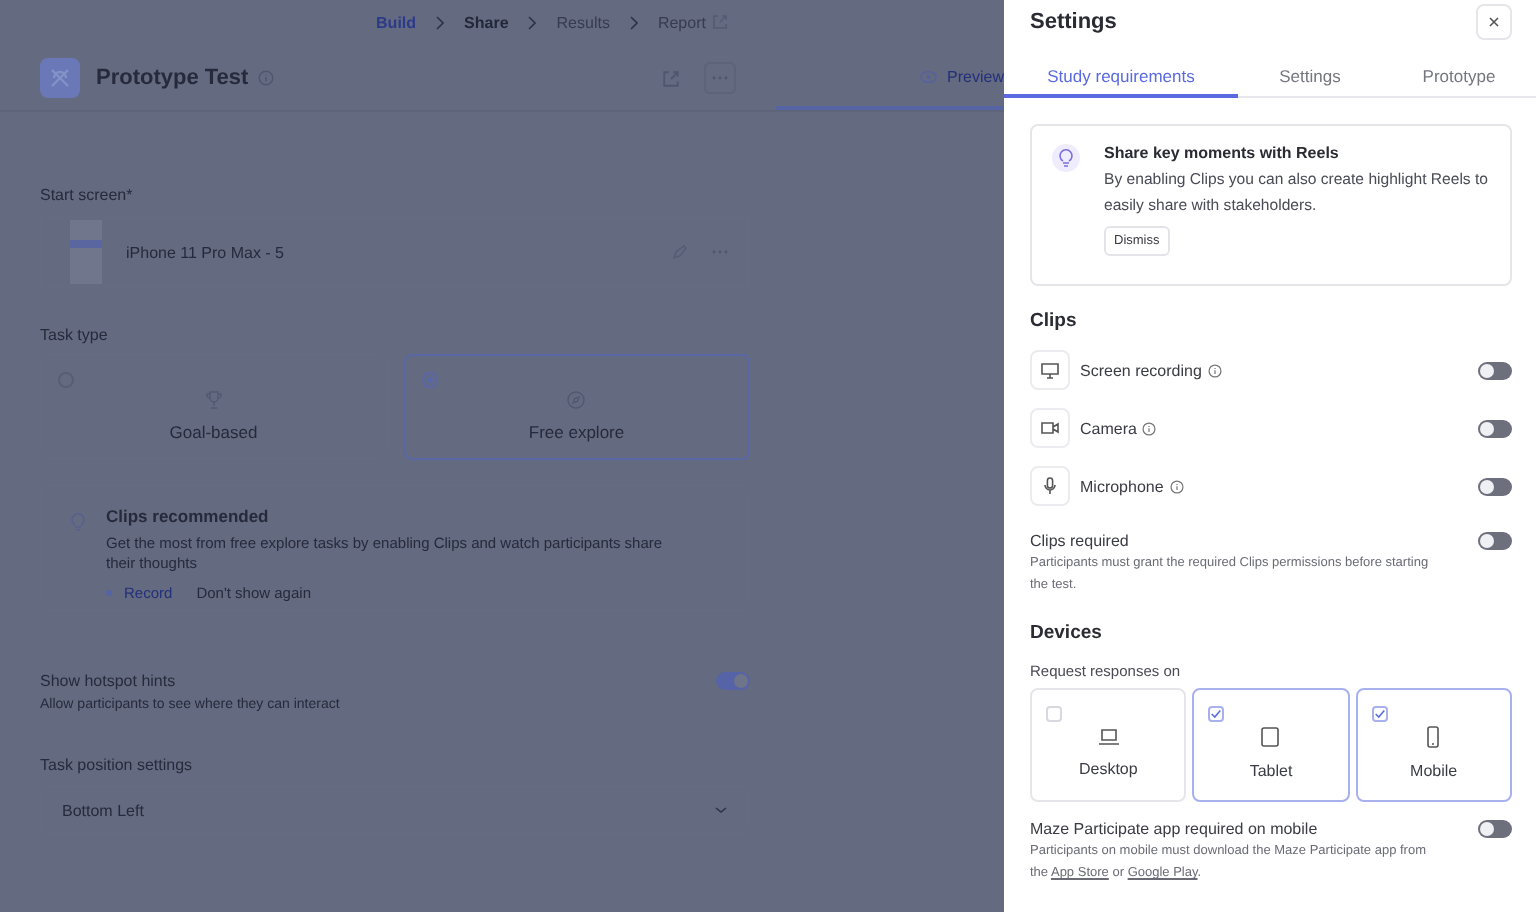 The width and height of the screenshot is (1536, 912). Describe the element at coordinates (1310, 71) in the screenshot. I see `panel-tab: Settings` at that location.